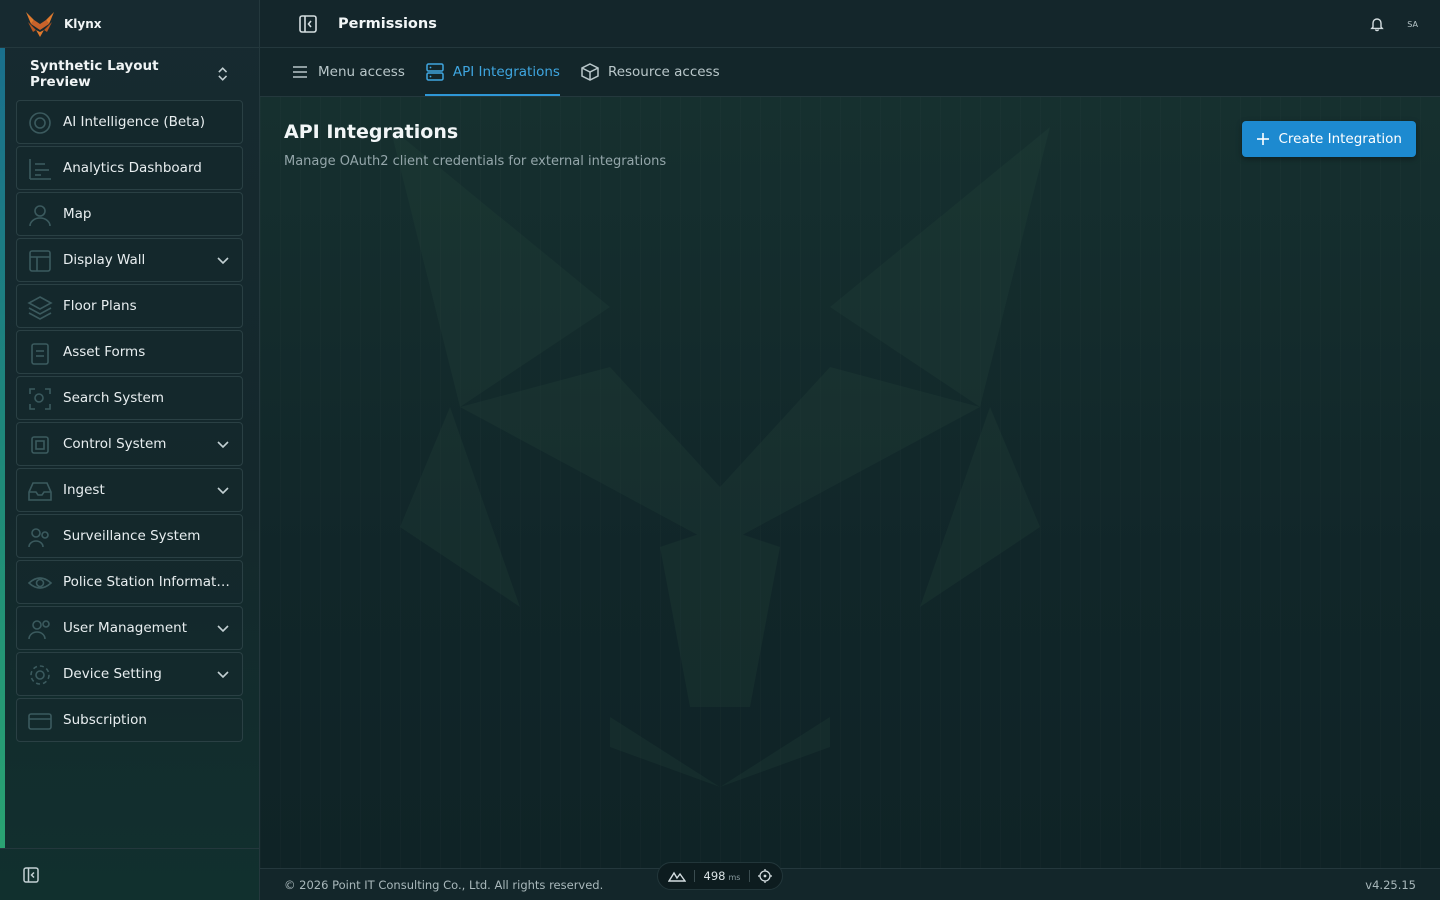  What do you see at coordinates (40, 24) in the screenshot?
I see `fox-logo-icon` at bounding box center [40, 24].